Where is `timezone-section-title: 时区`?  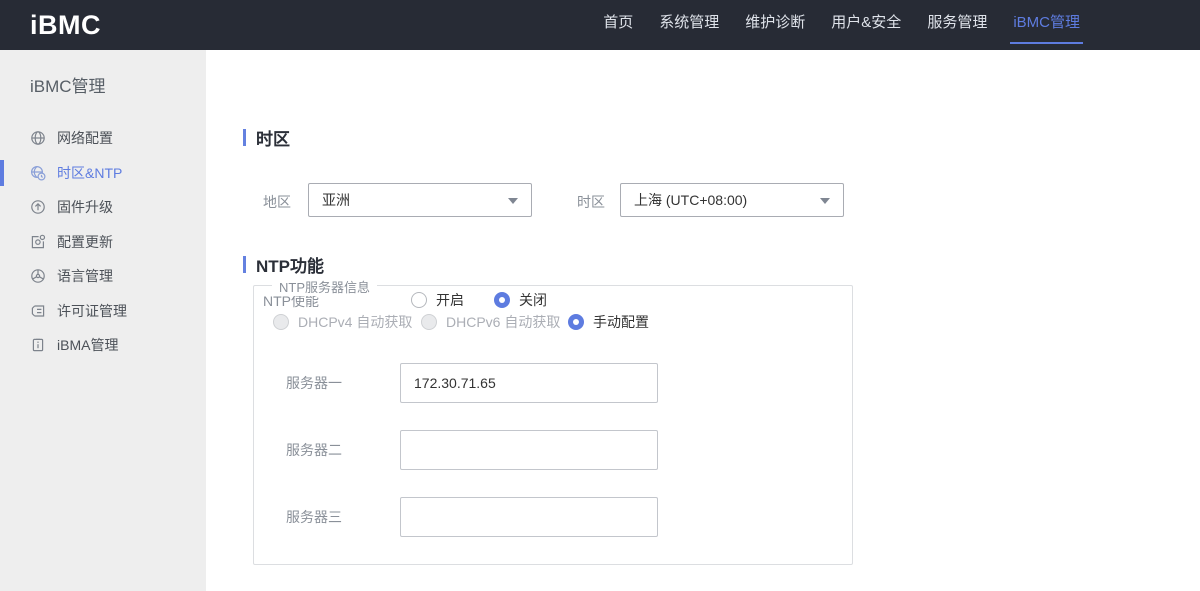 timezone-section-title: 时区 is located at coordinates (266, 137).